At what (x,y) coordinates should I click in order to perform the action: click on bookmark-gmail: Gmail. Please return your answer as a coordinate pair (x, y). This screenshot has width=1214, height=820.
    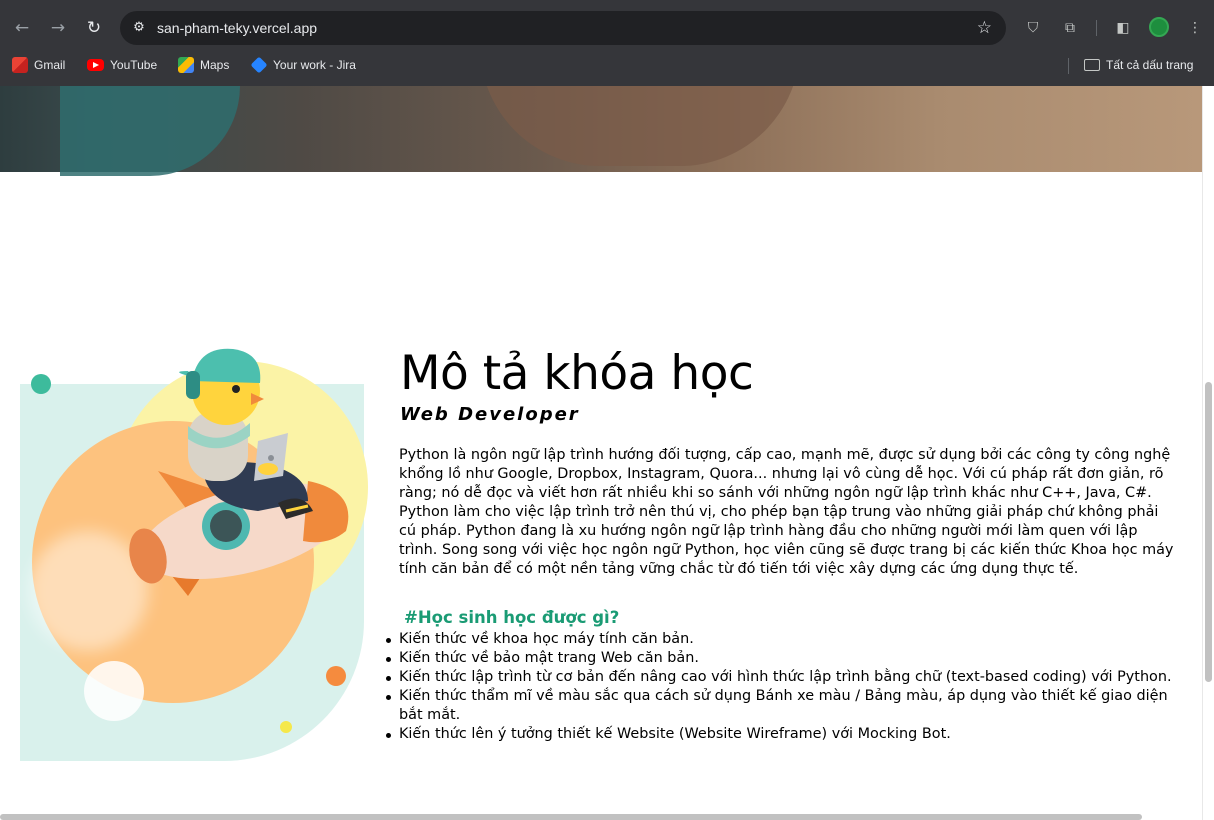
    Looking at the image, I should click on (38, 65).